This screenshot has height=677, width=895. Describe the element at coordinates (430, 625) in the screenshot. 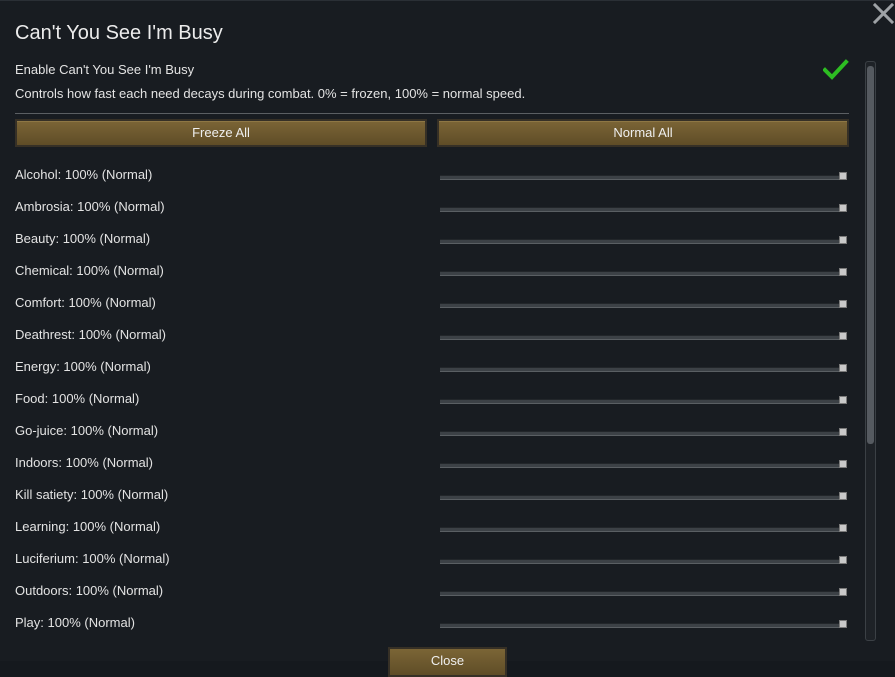

I see `need-row: Play: 100% (Normal)` at that location.